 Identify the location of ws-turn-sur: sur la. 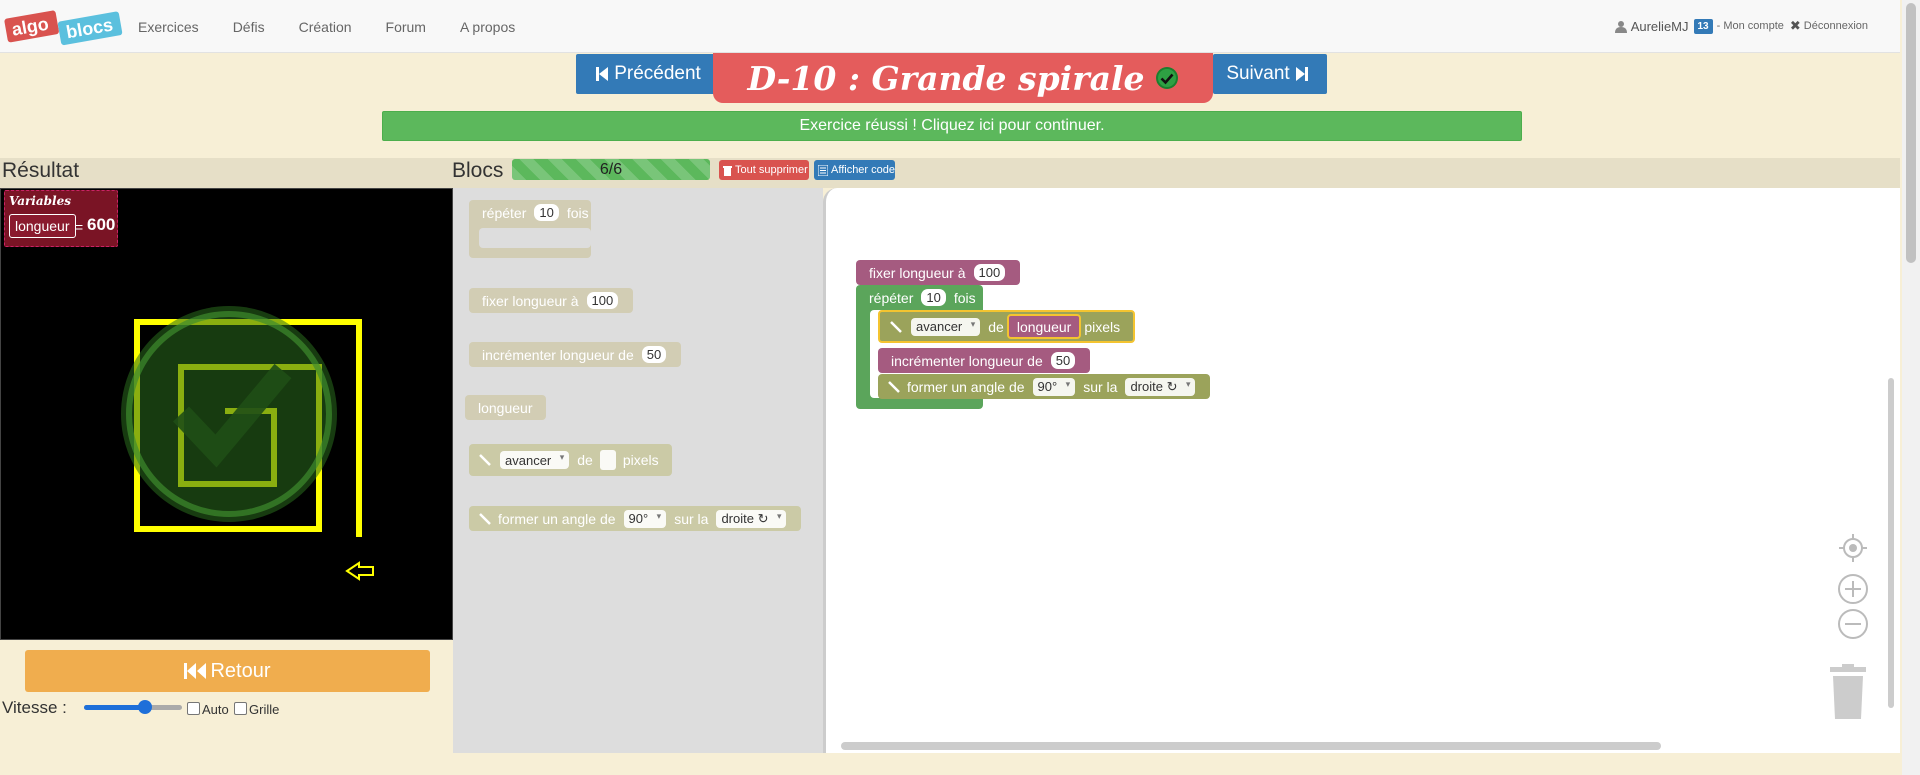
(1100, 386).